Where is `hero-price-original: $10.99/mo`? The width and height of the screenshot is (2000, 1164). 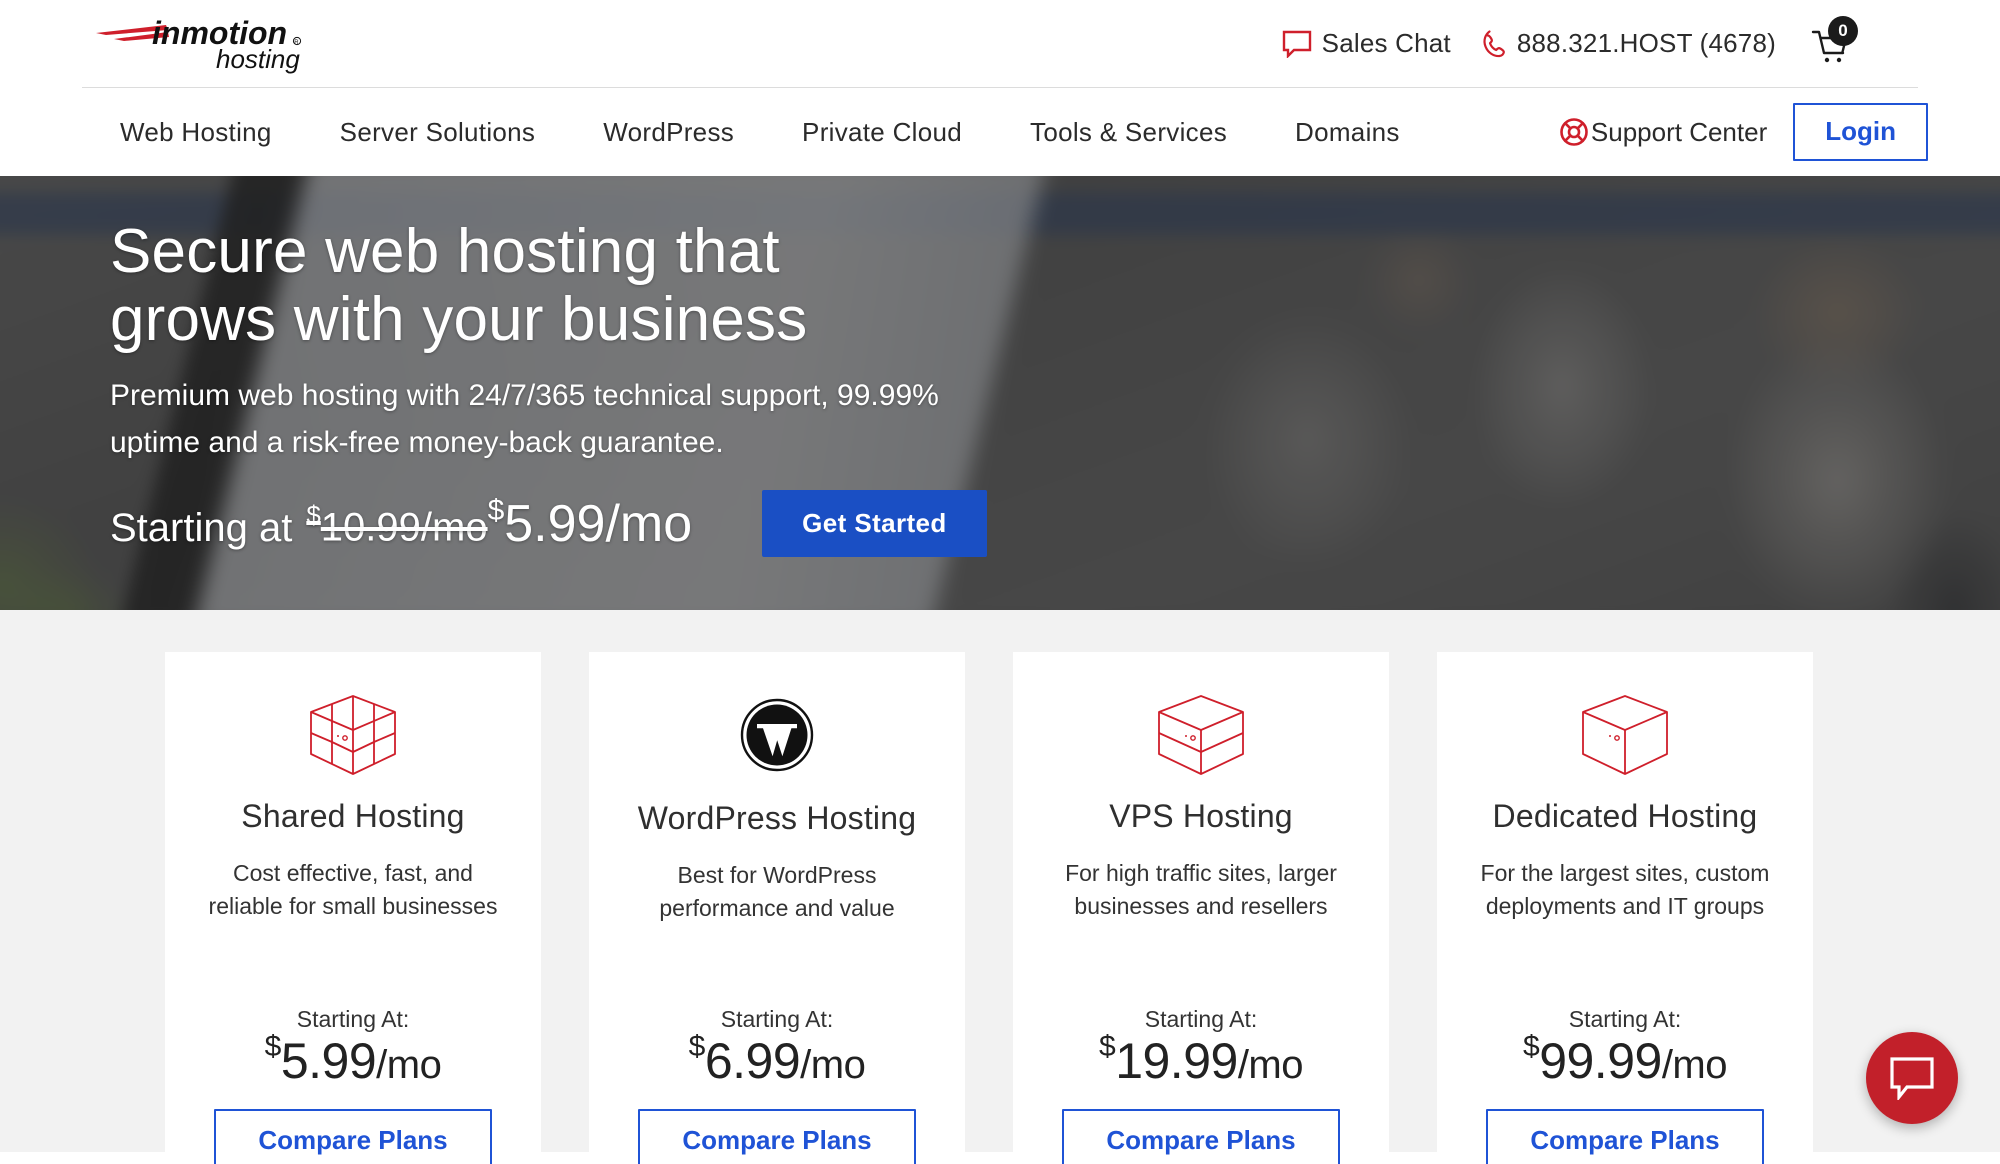
hero-price-original: $10.99/mo is located at coordinates (397, 525).